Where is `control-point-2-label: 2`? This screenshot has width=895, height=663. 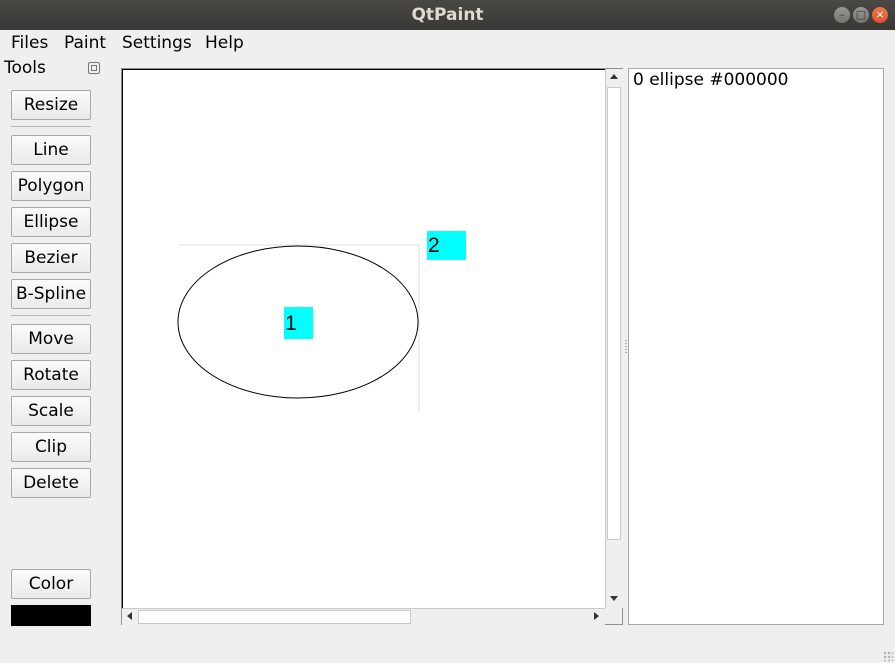
control-point-2-label: 2 is located at coordinates (434, 245).